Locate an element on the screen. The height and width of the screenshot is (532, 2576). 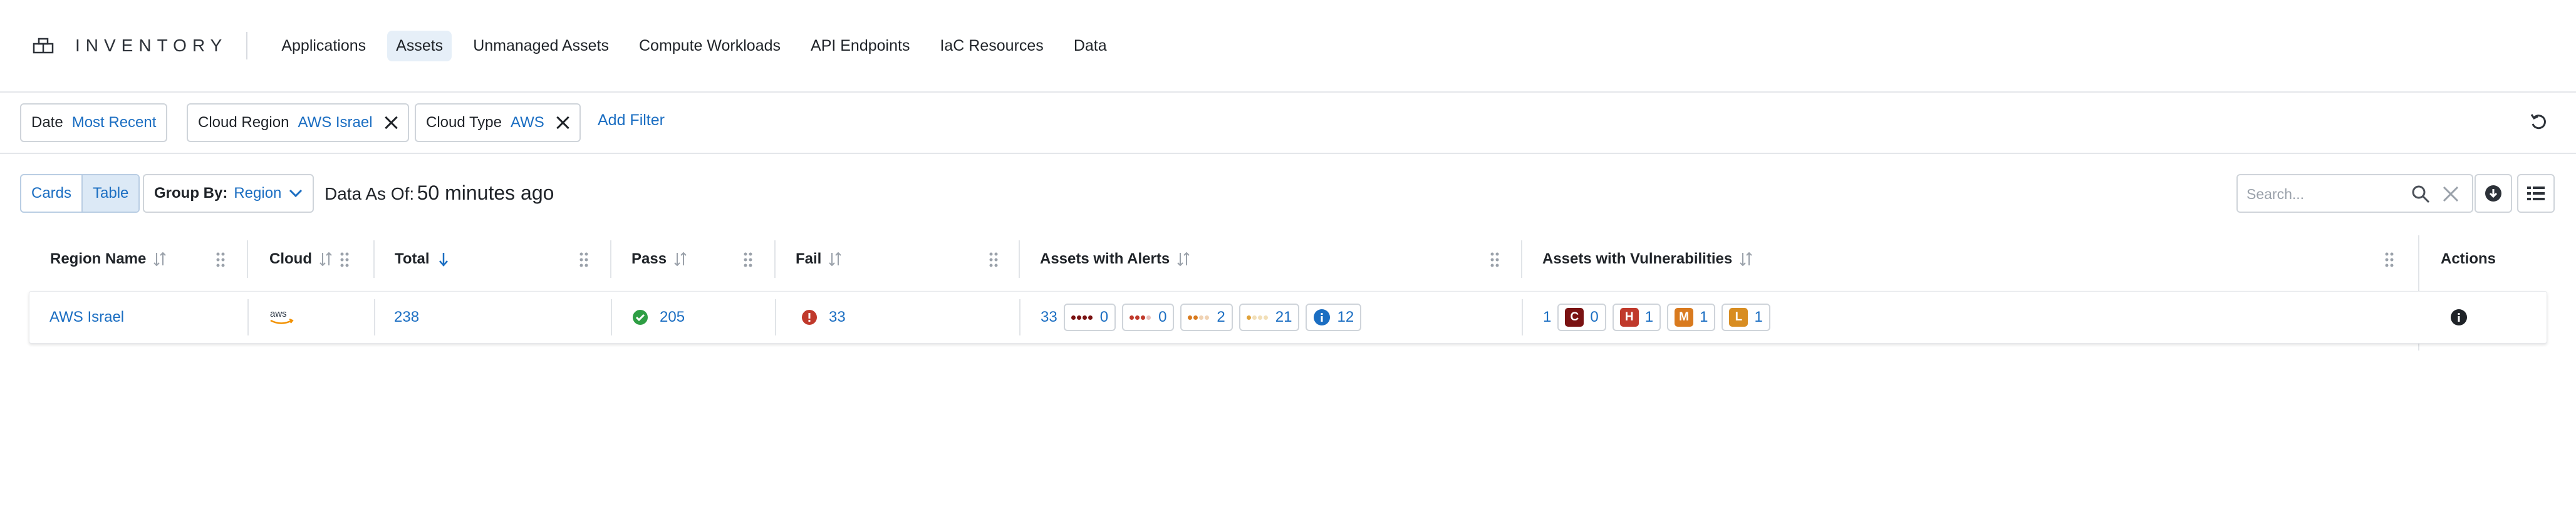
alert-count: 12 is located at coordinates (1345, 317).